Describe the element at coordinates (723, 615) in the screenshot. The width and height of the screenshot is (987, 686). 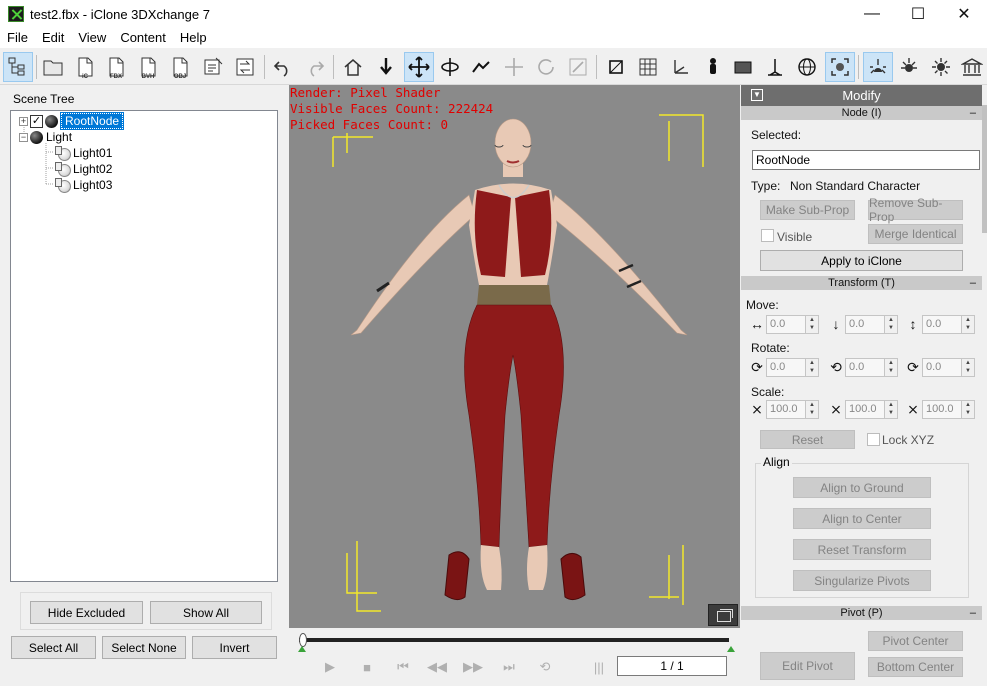
I see `viewport-restore-button` at that location.